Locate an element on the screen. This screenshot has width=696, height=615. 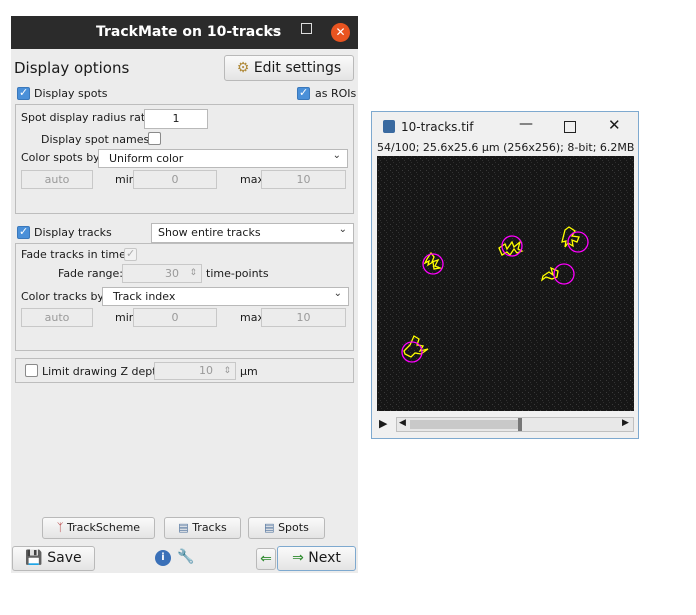
zdepth-unit: µm is located at coordinates (249, 371).